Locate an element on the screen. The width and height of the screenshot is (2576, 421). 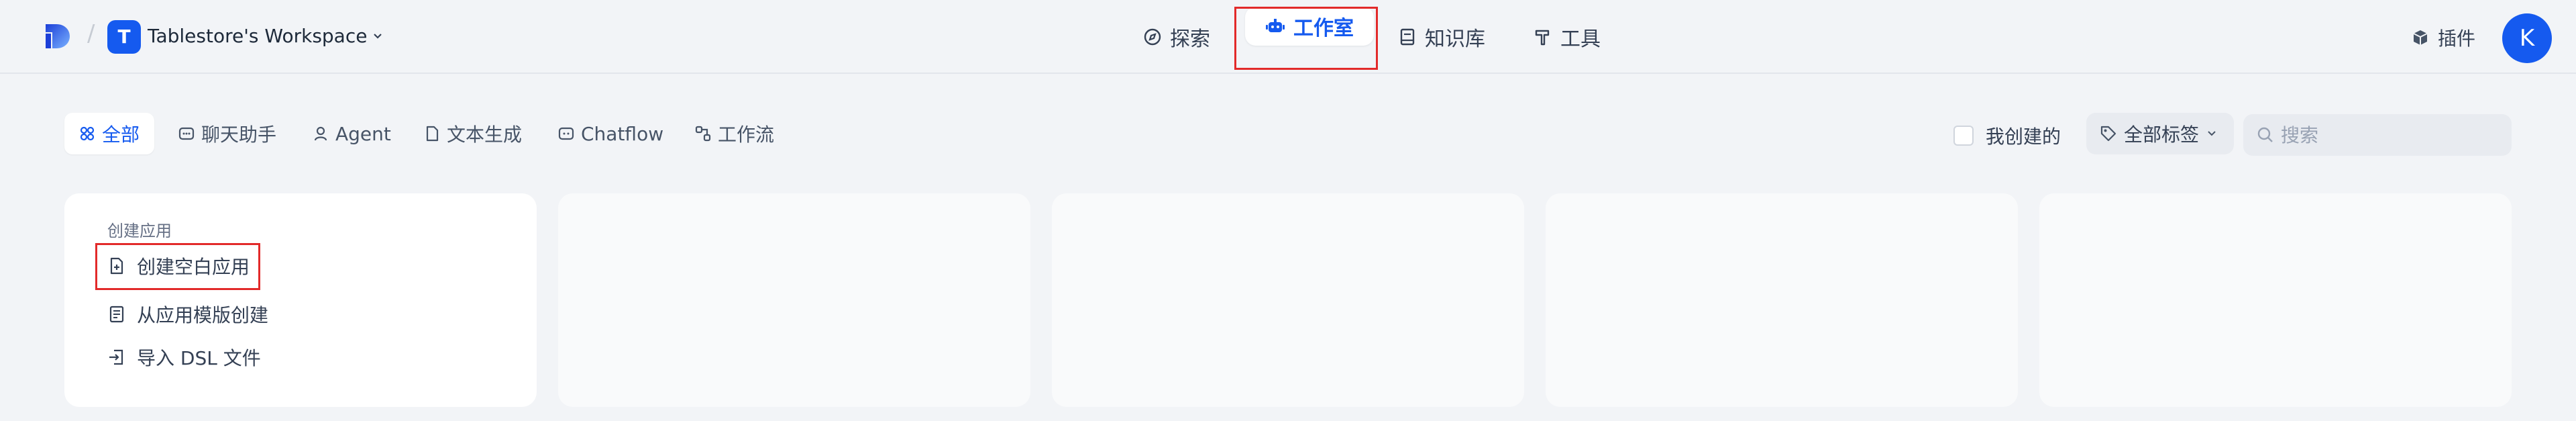
chatflow-icon is located at coordinates (566, 134).